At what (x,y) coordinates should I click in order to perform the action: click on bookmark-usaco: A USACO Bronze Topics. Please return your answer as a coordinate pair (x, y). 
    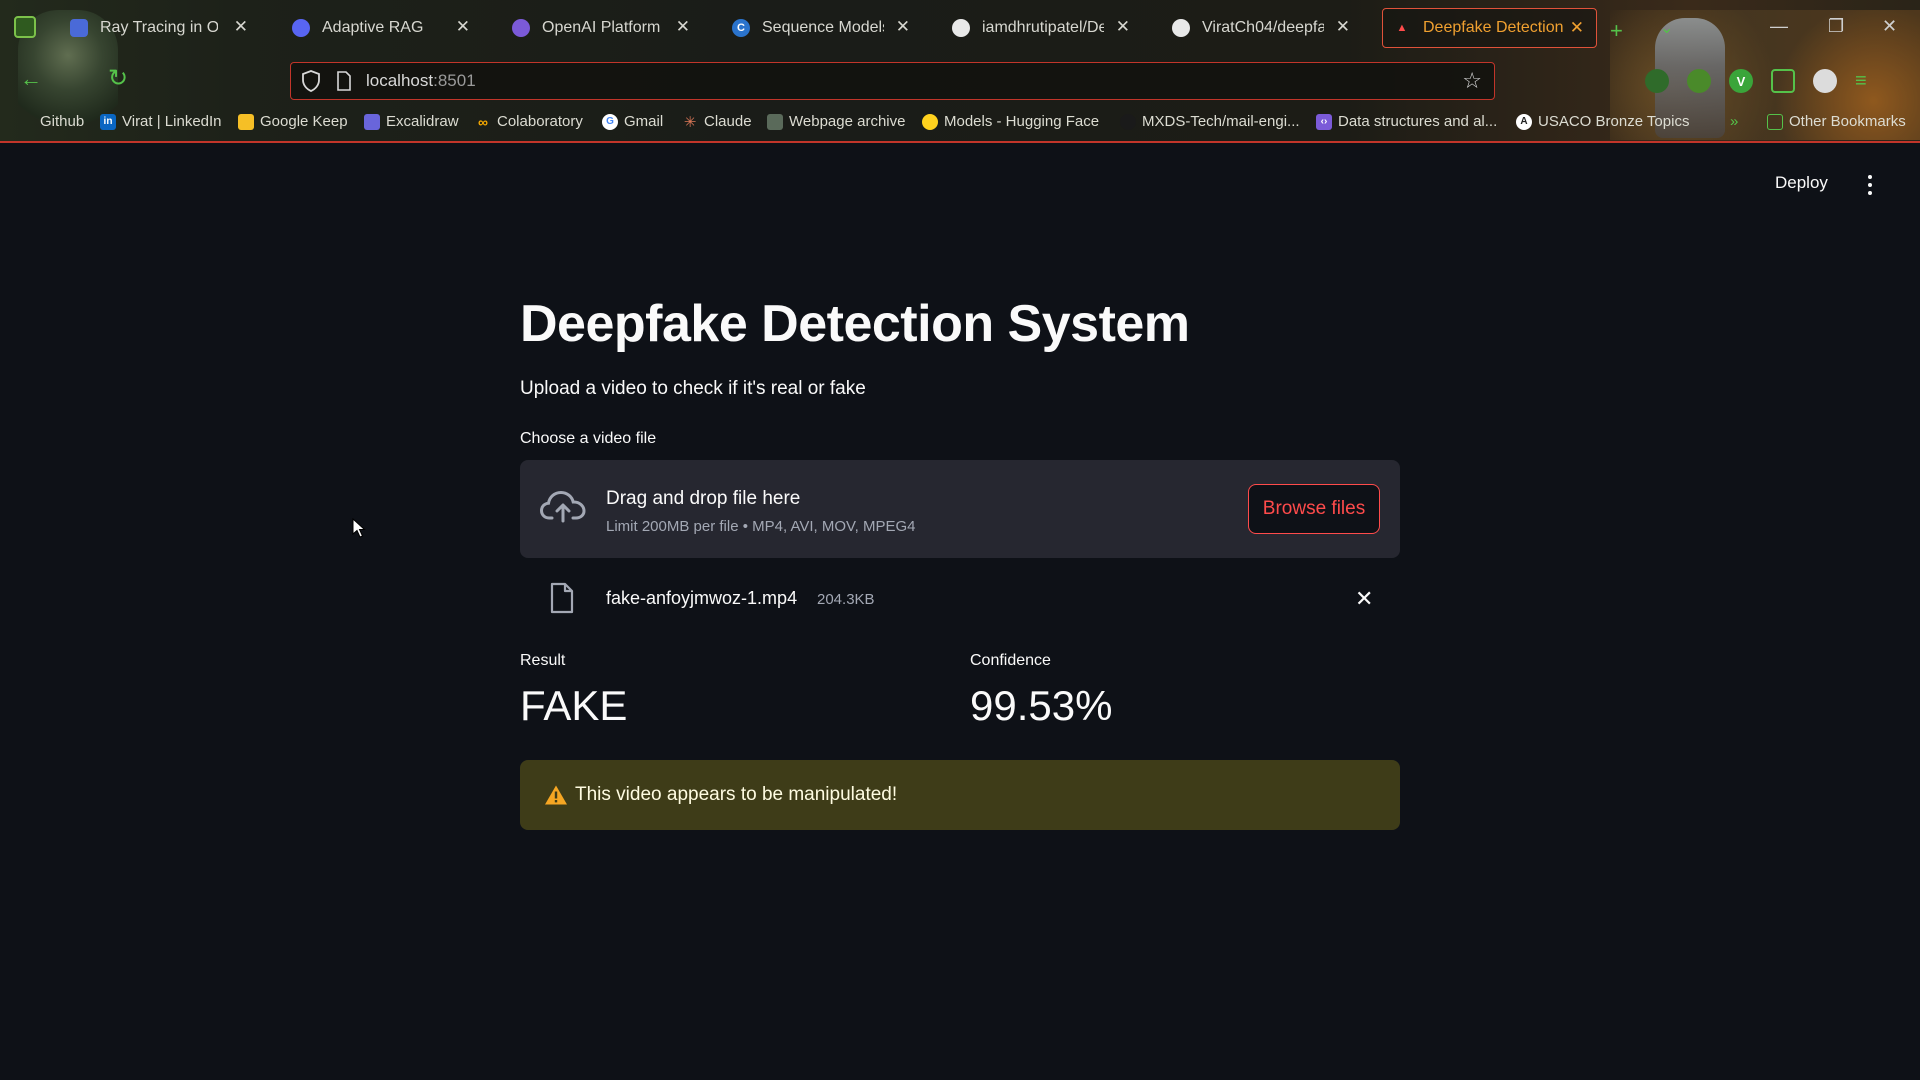
    Looking at the image, I should click on (1602, 121).